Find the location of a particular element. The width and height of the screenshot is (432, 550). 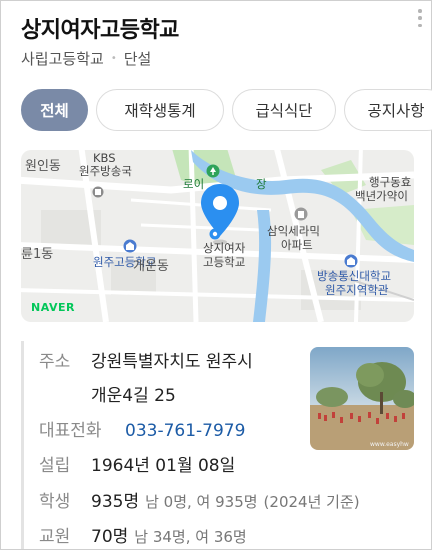

school-category: 사립고등학교 • 단설 is located at coordinates (86, 58).